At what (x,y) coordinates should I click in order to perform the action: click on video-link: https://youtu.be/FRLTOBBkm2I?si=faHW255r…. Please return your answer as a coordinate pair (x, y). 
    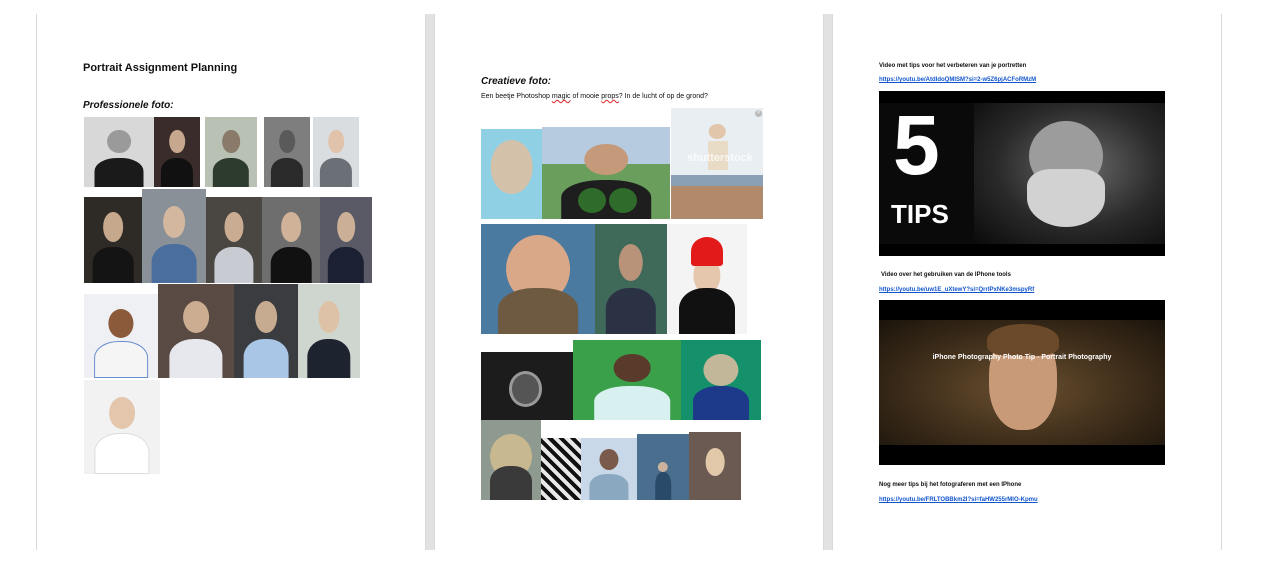
    Looking at the image, I should click on (958, 500).